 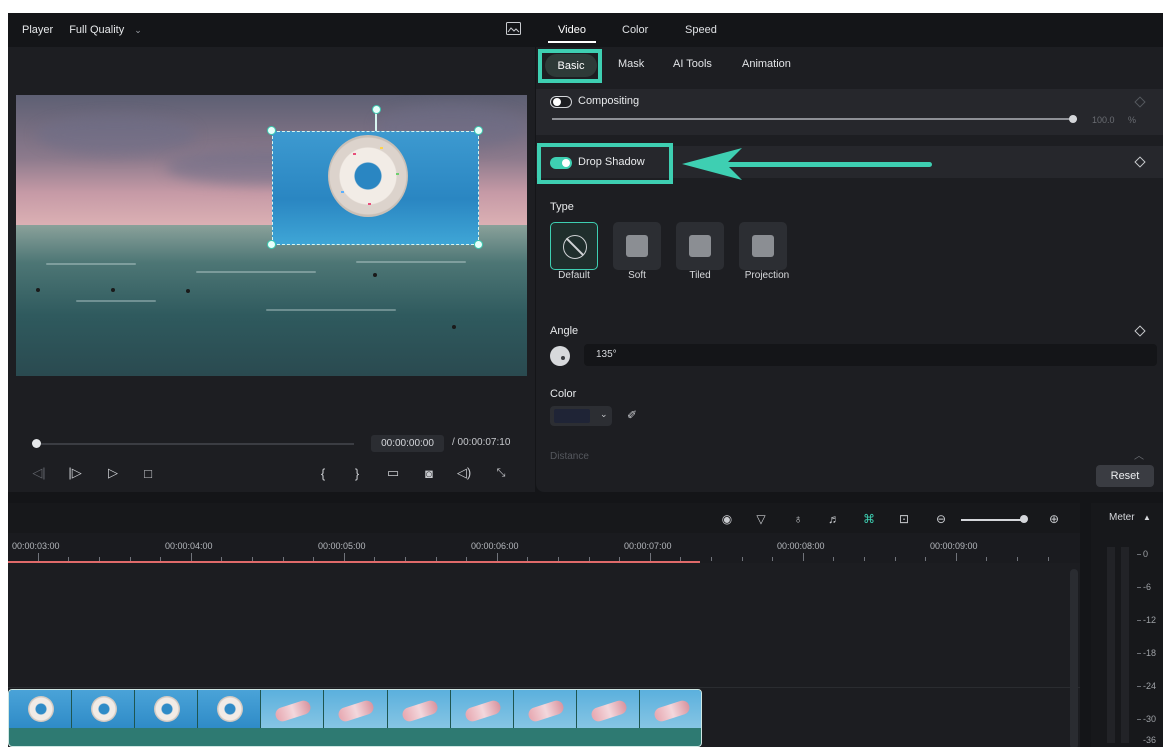 I want to click on quality-dropdown: Full Quality, so click(x=96, y=30).